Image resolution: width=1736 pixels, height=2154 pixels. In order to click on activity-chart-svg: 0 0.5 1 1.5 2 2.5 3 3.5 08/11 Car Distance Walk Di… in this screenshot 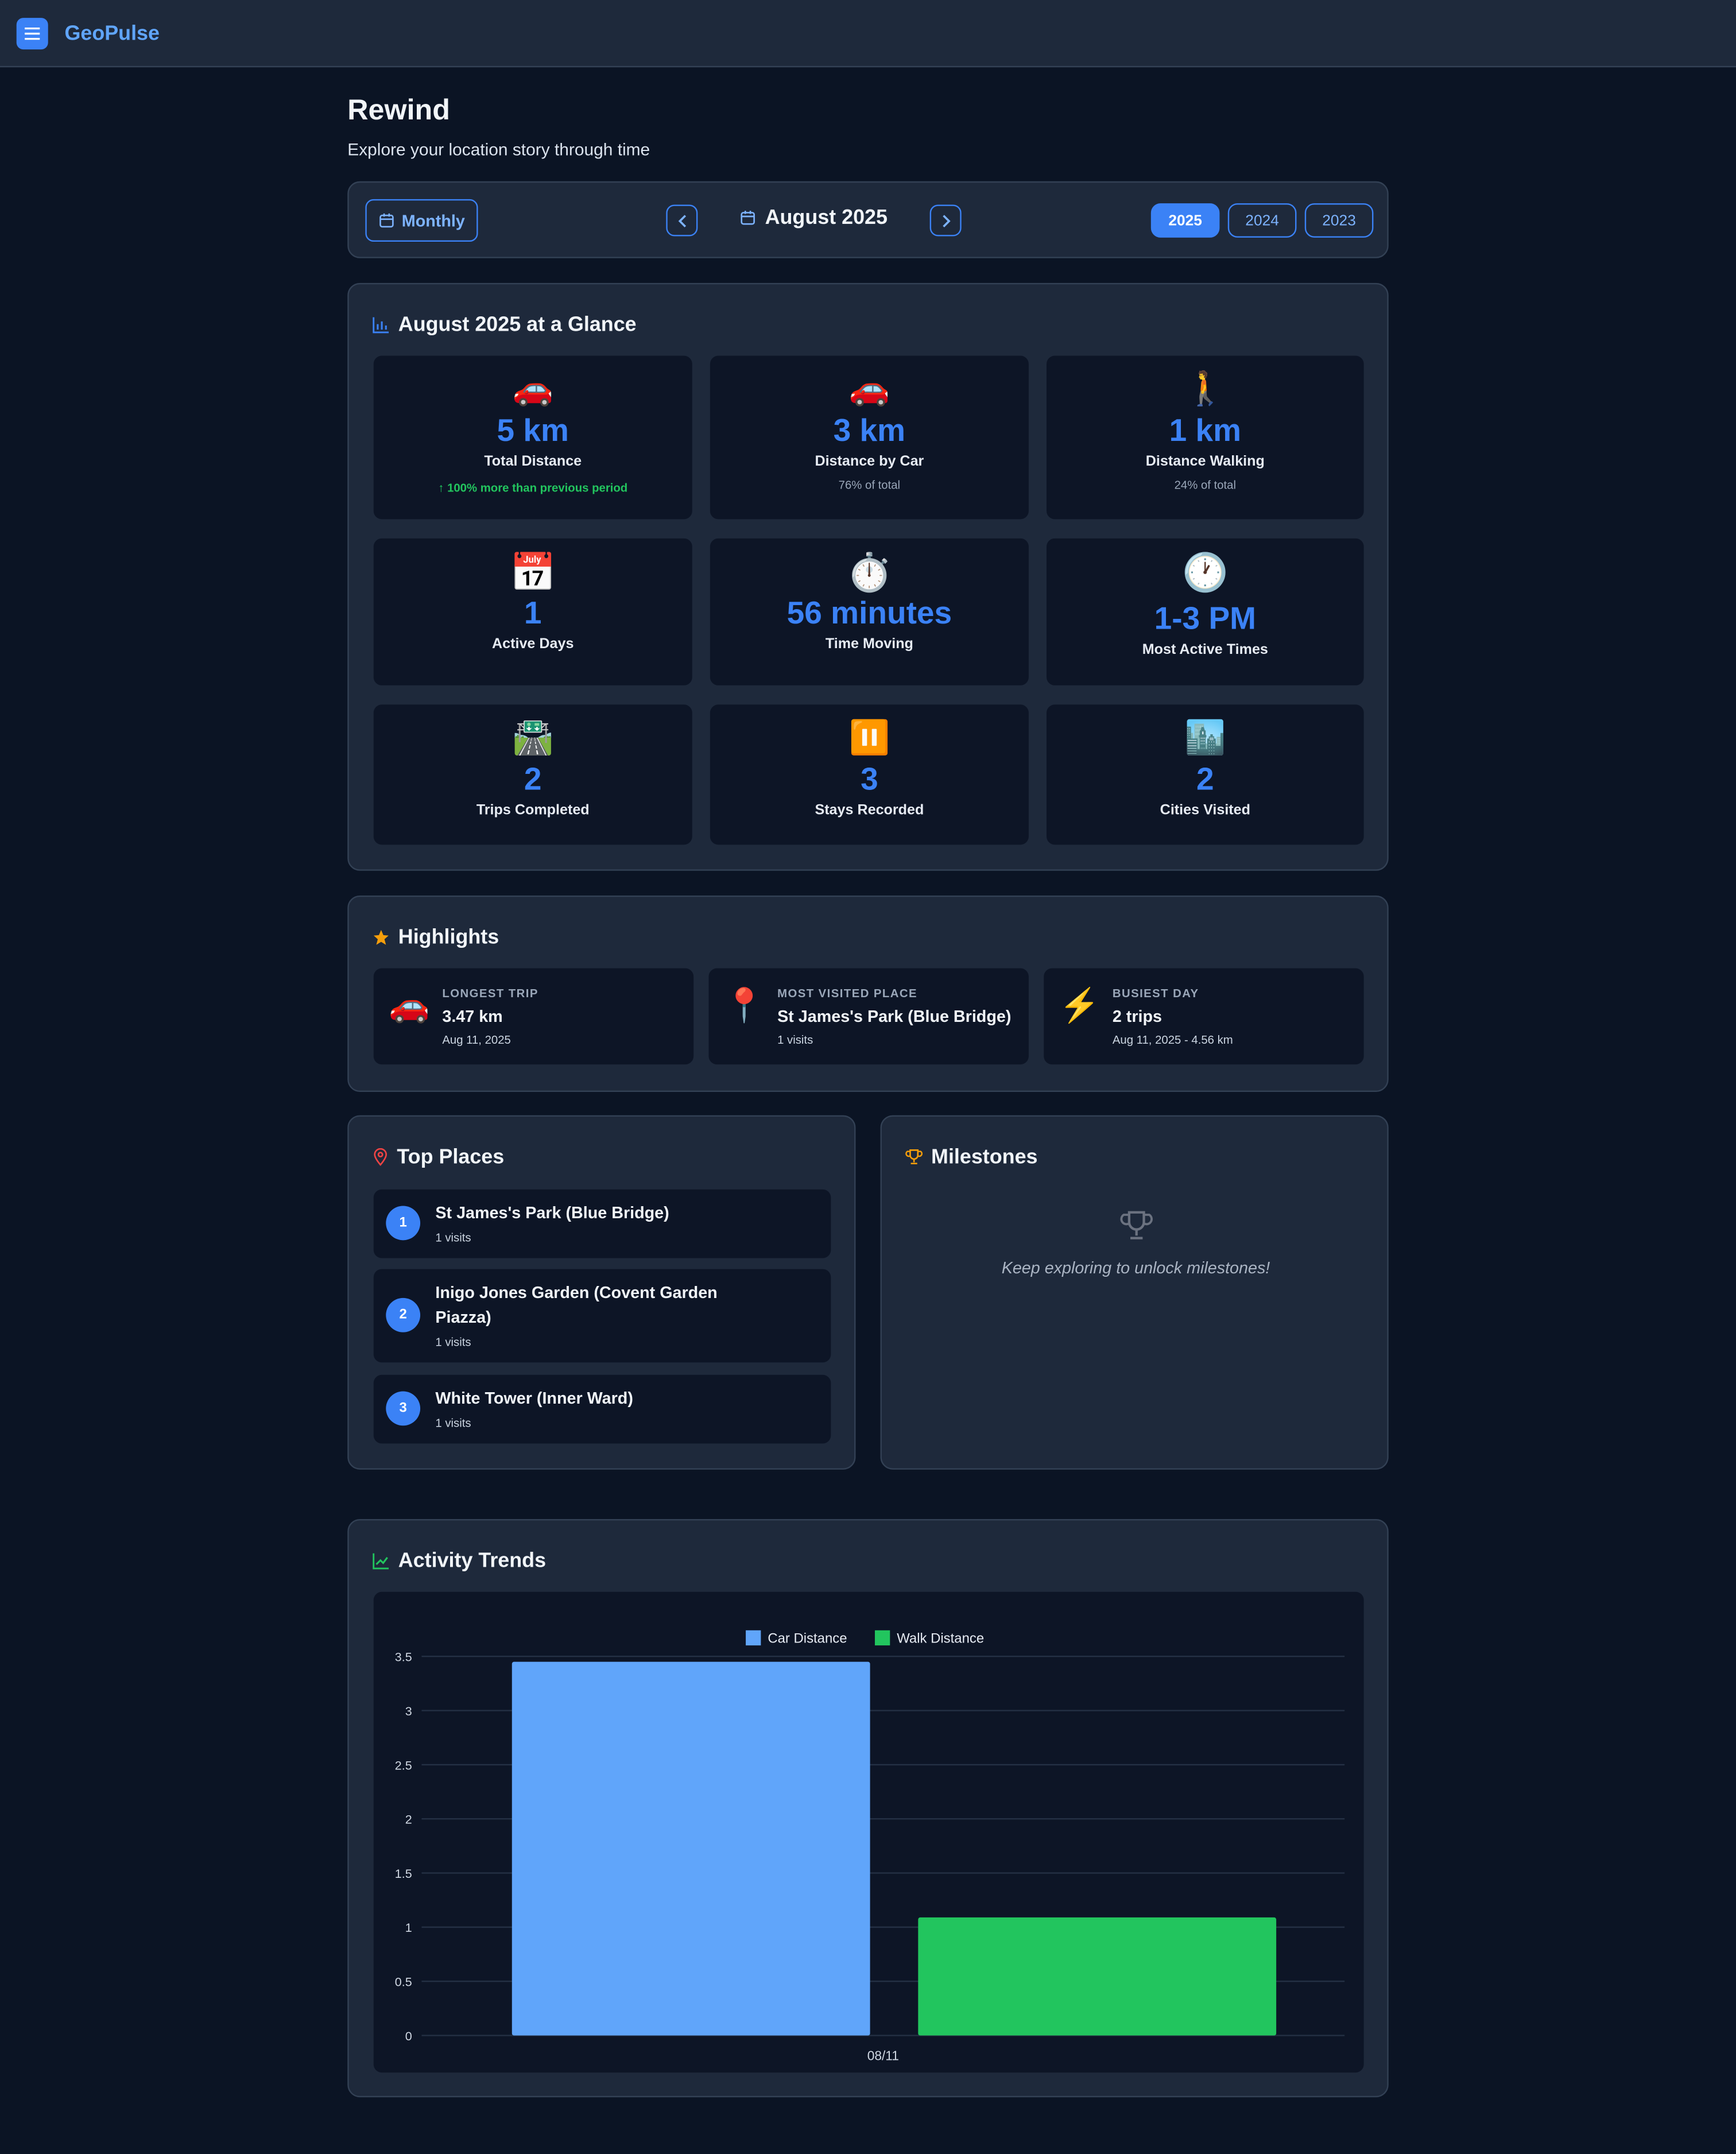, I will do `click(870, 1846)`.